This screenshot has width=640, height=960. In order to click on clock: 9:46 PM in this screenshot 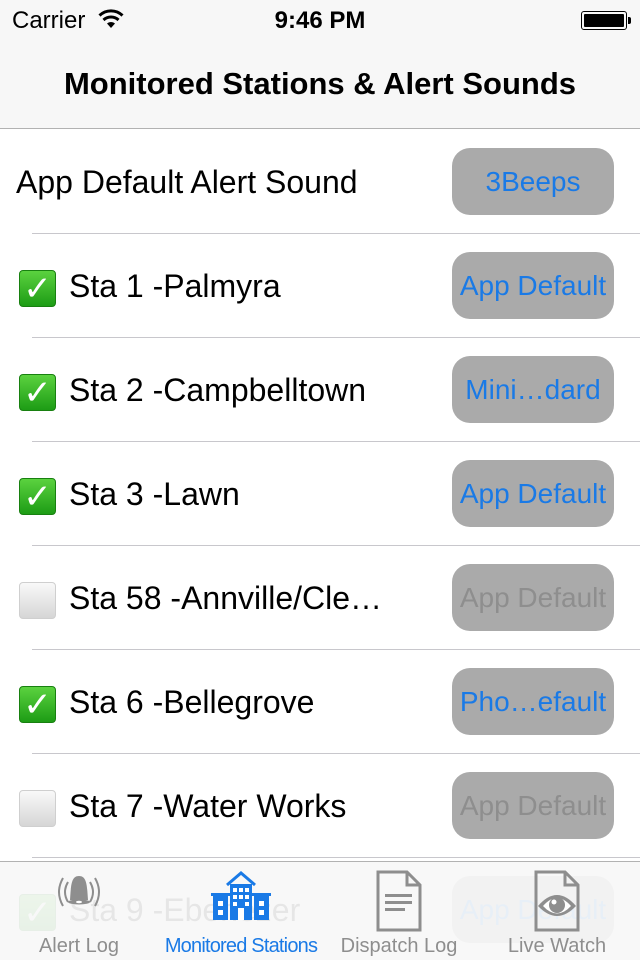, I will do `click(320, 20)`.